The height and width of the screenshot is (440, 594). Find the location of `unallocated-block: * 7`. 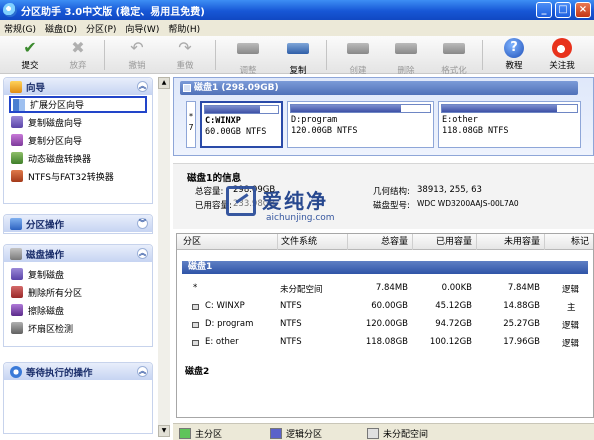

unallocated-block: * 7 is located at coordinates (191, 124).